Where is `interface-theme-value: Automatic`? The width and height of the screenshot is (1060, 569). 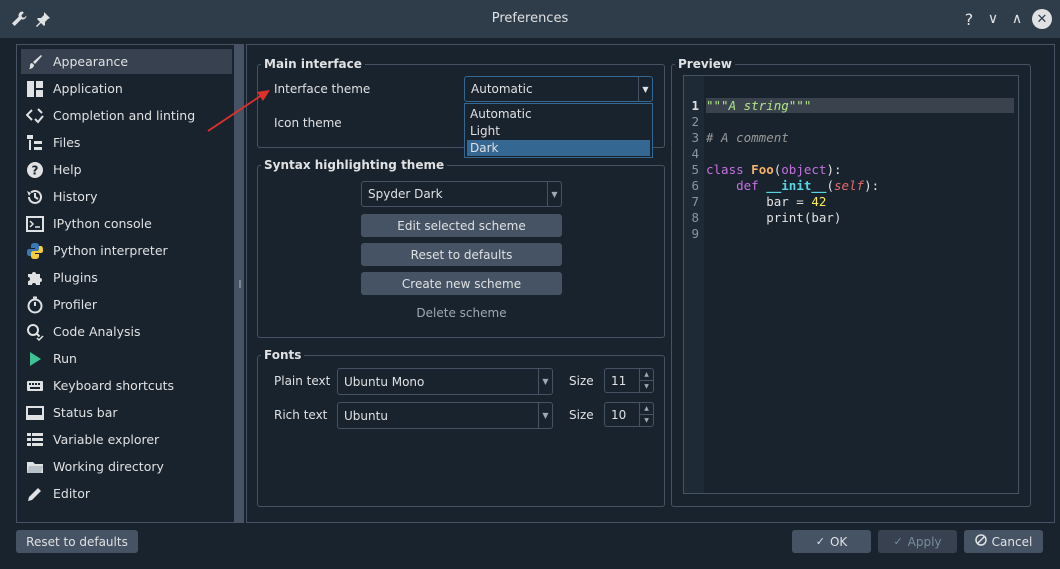 interface-theme-value: Automatic is located at coordinates (502, 89).